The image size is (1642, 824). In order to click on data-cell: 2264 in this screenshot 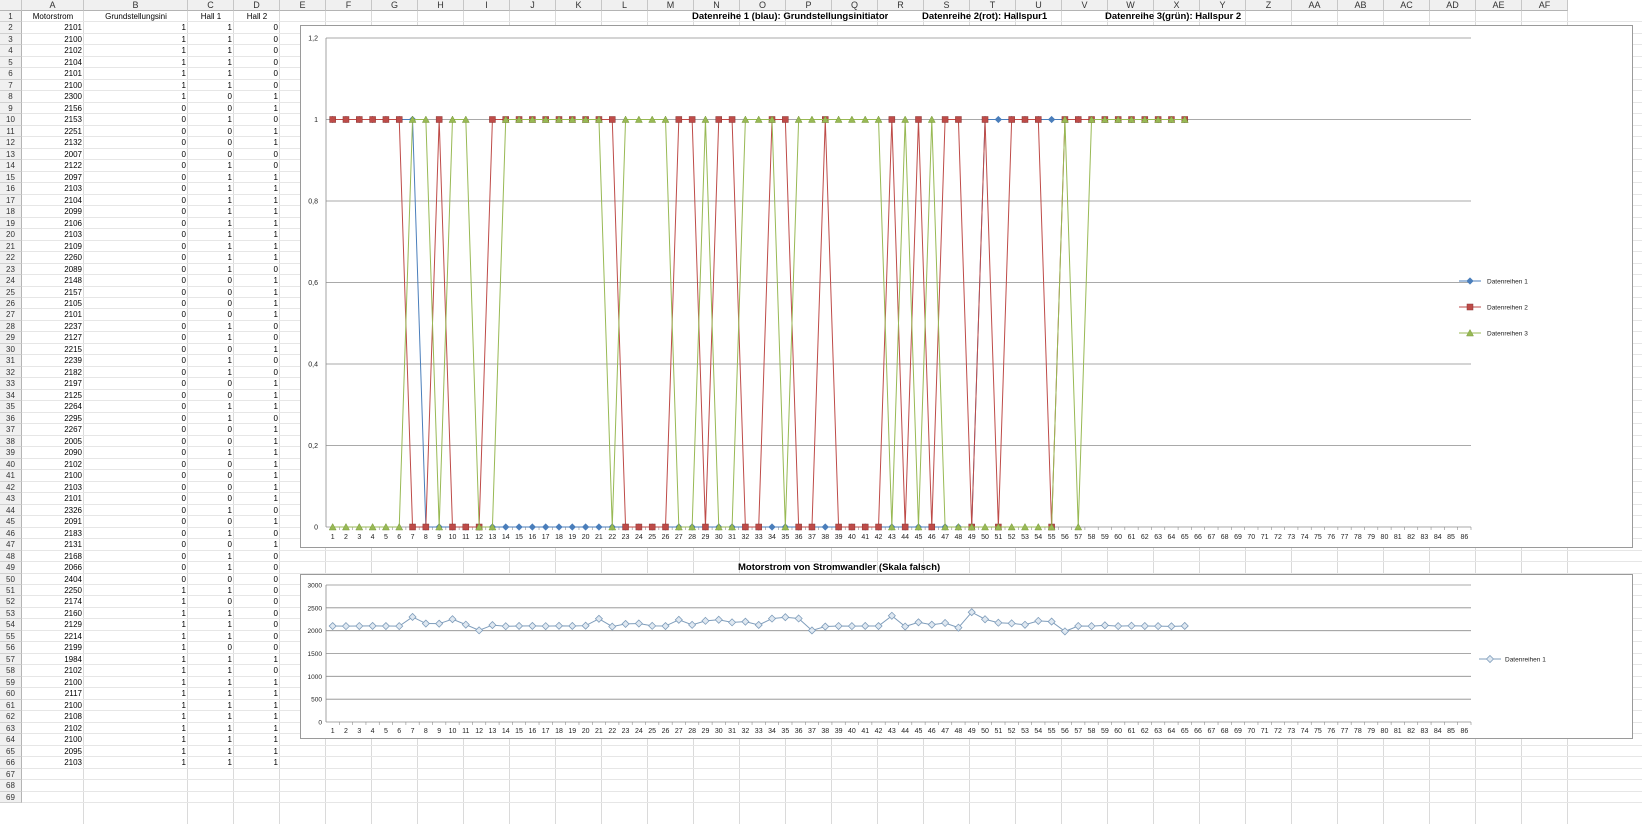, I will do `click(53, 406)`.